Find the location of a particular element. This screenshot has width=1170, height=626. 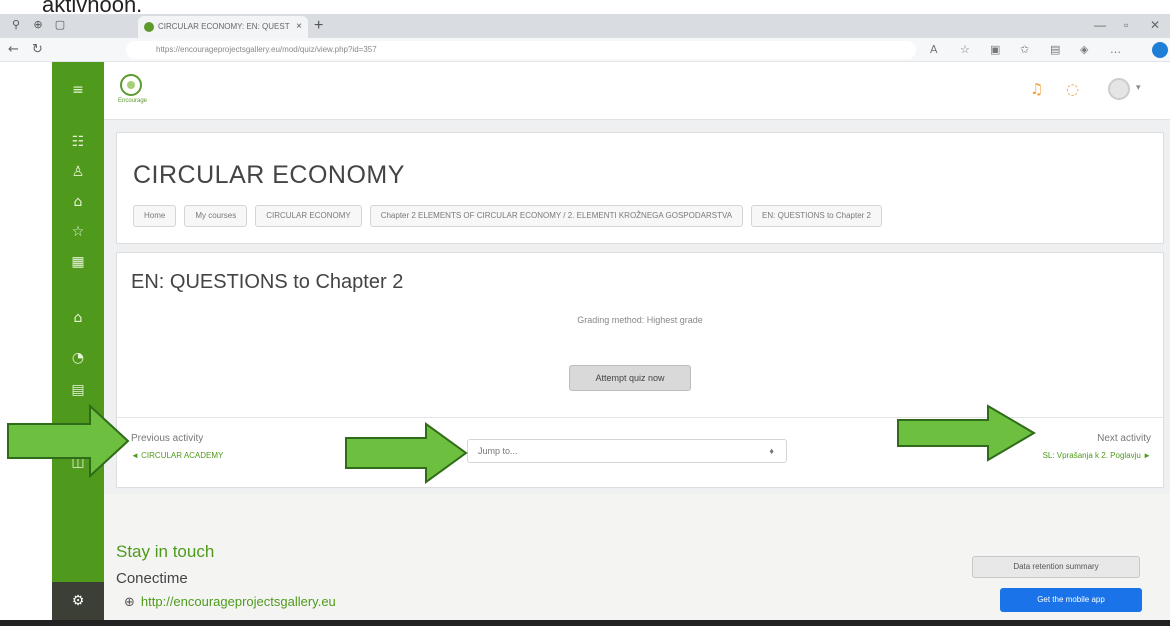

tab-title: CIRCULAR ECONOMY: EN: QUEST is located at coordinates (224, 26).